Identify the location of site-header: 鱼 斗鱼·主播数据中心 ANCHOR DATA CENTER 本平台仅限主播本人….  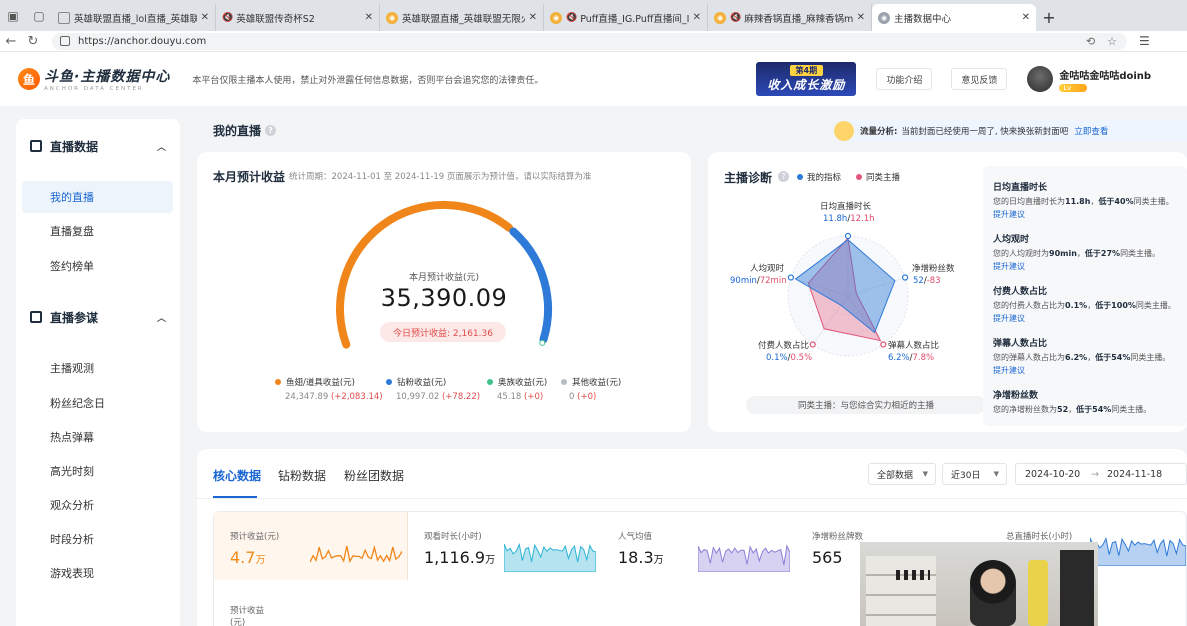
(593, 79).